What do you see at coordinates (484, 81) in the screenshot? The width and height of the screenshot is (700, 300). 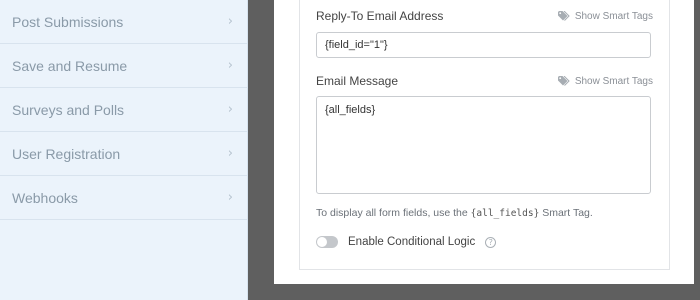 I see `email-message-row: Email Message Show Smart Tags` at bounding box center [484, 81].